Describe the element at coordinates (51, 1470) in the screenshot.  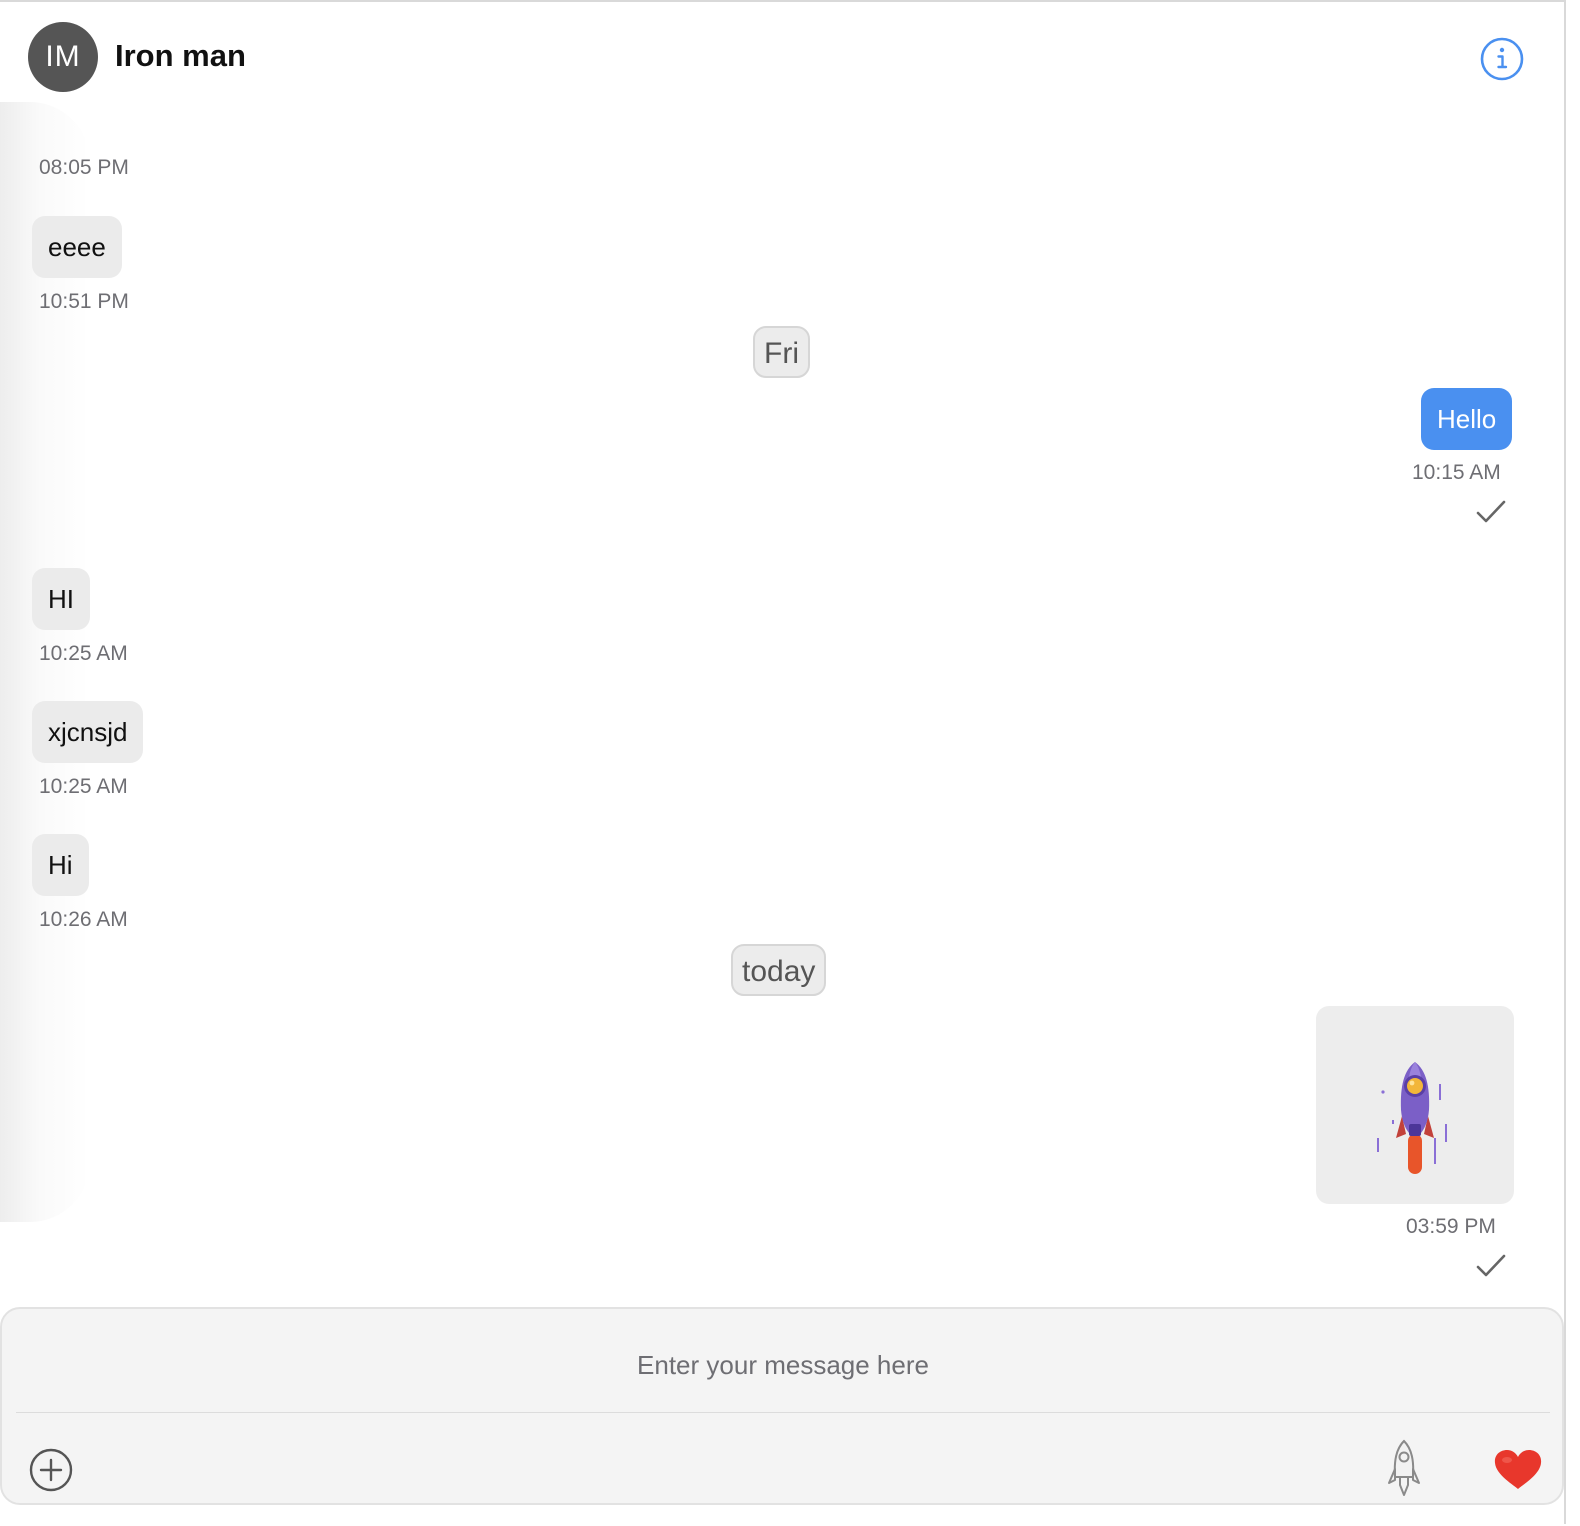
I see `plus-circle-icon` at that location.